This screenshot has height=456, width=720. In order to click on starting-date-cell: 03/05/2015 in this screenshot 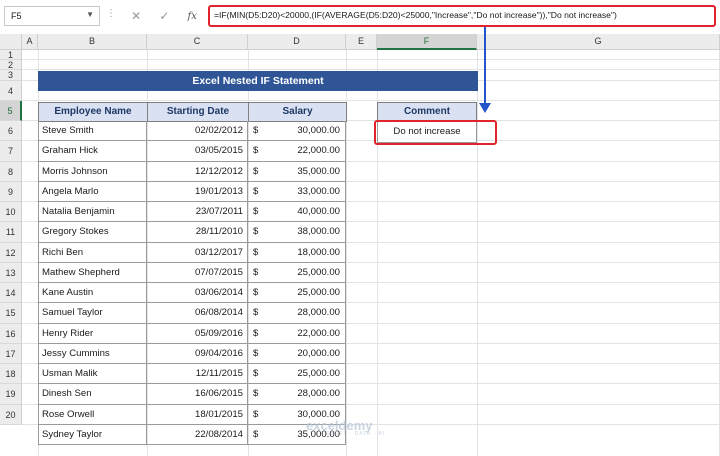, I will do `click(197, 151)`.